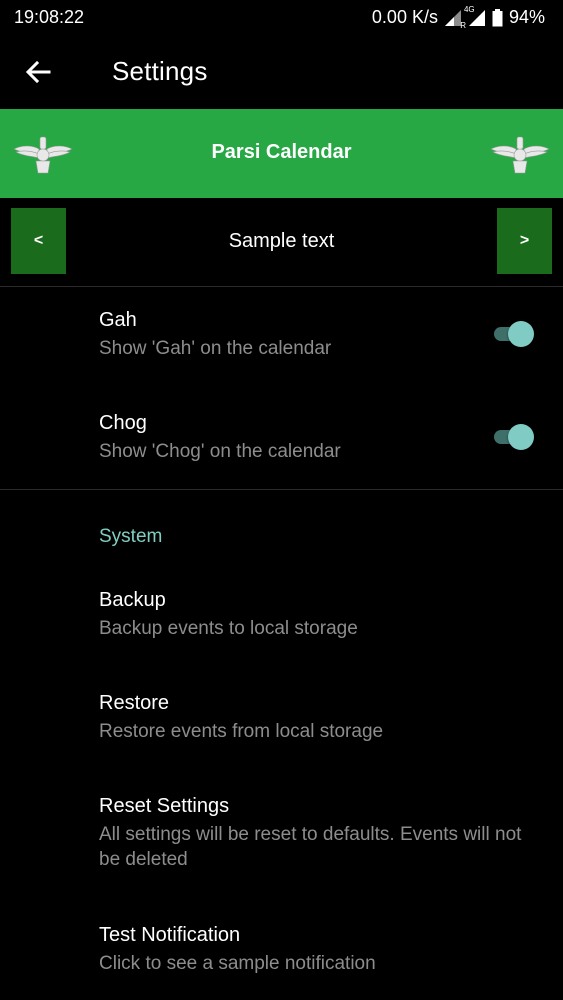 The width and height of the screenshot is (563, 1000). Describe the element at coordinates (241, 731) in the screenshot. I see `pref-summary: Restore events from local storage` at that location.